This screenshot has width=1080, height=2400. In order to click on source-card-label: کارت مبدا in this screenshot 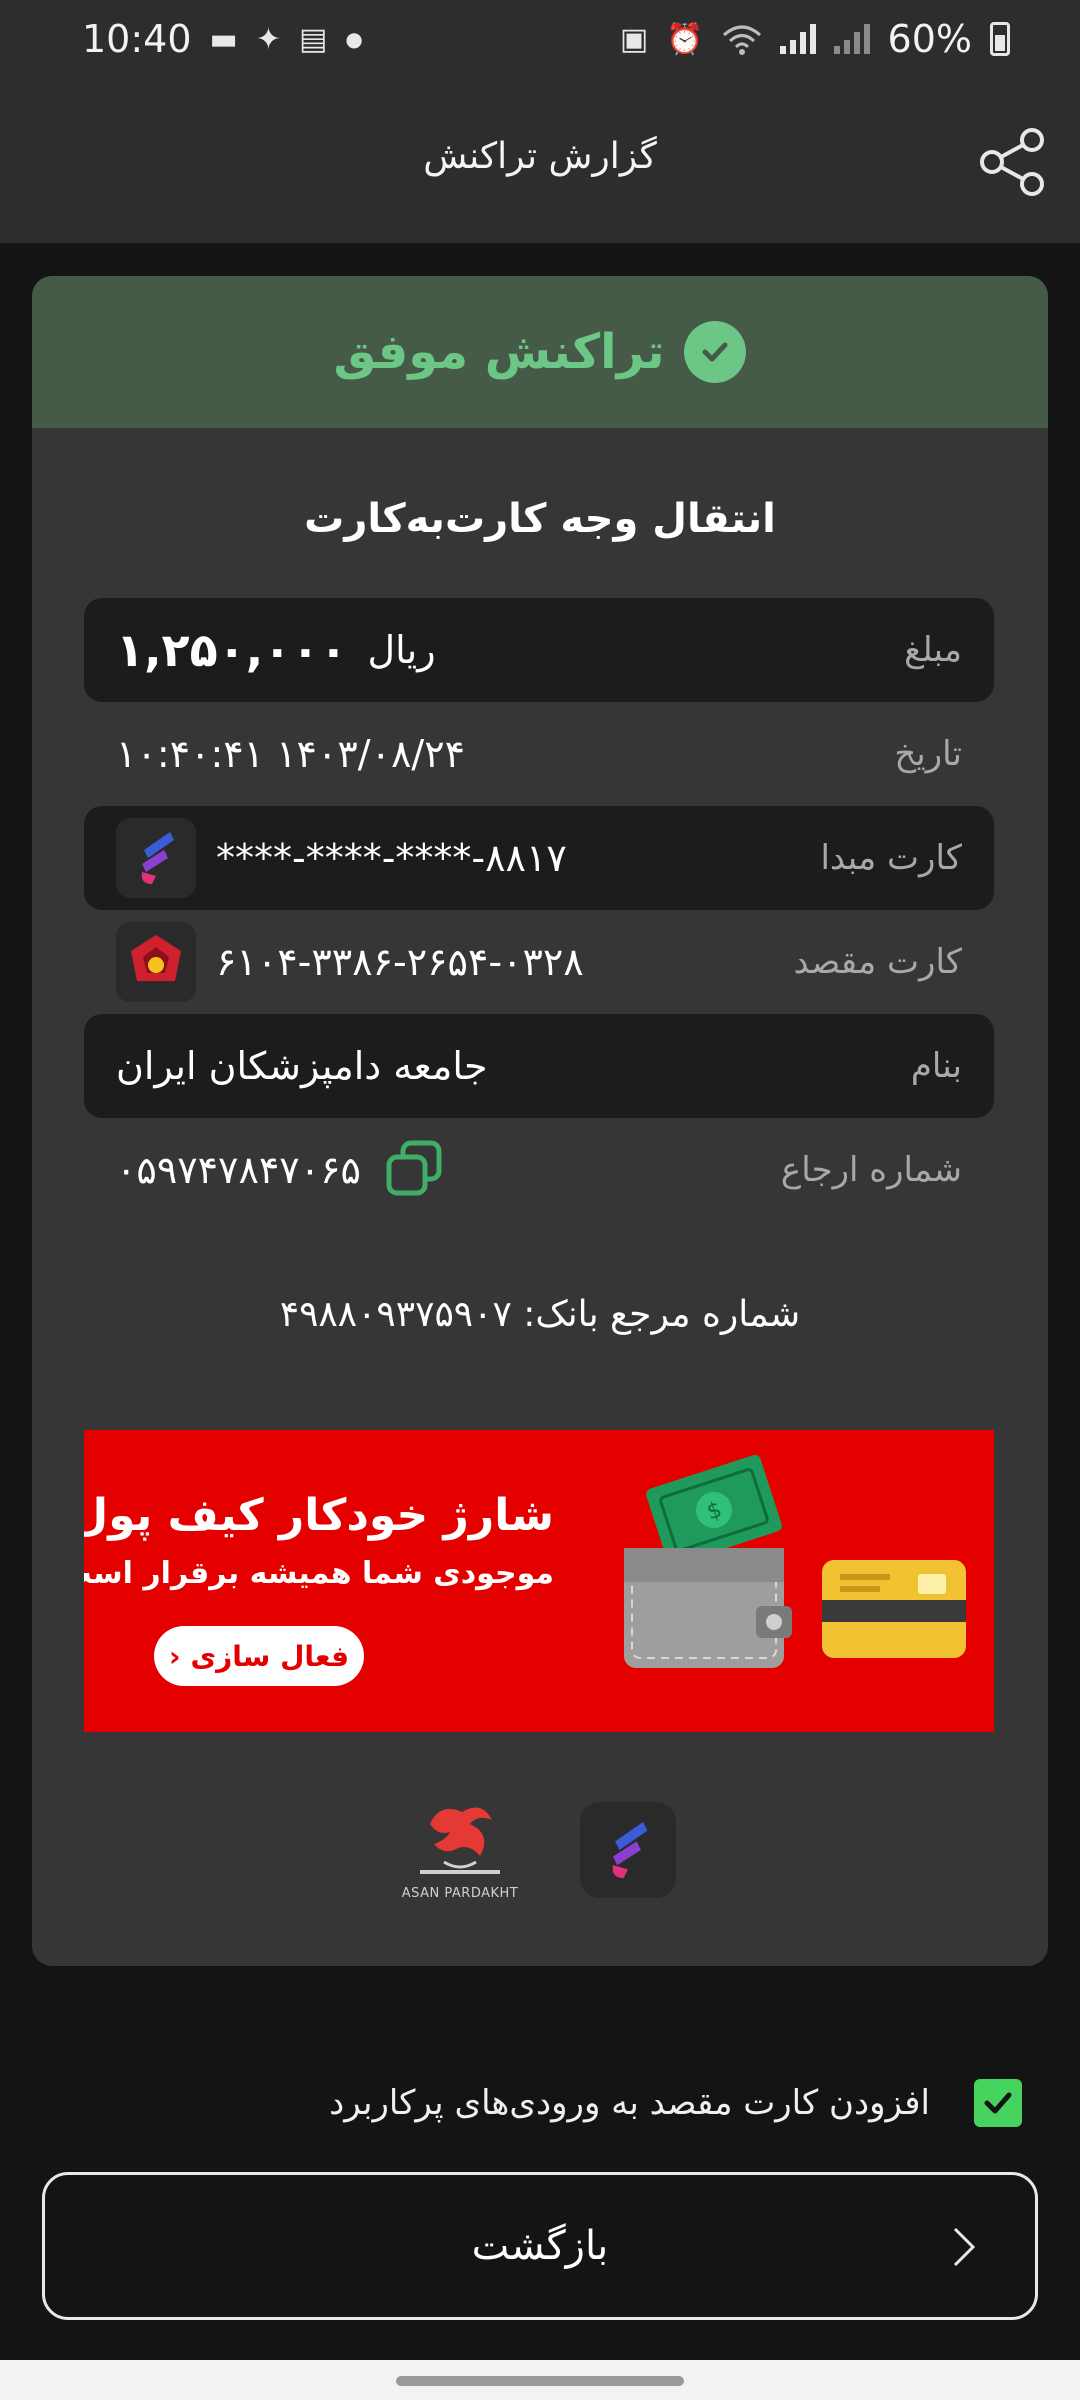, I will do `click(891, 858)`.